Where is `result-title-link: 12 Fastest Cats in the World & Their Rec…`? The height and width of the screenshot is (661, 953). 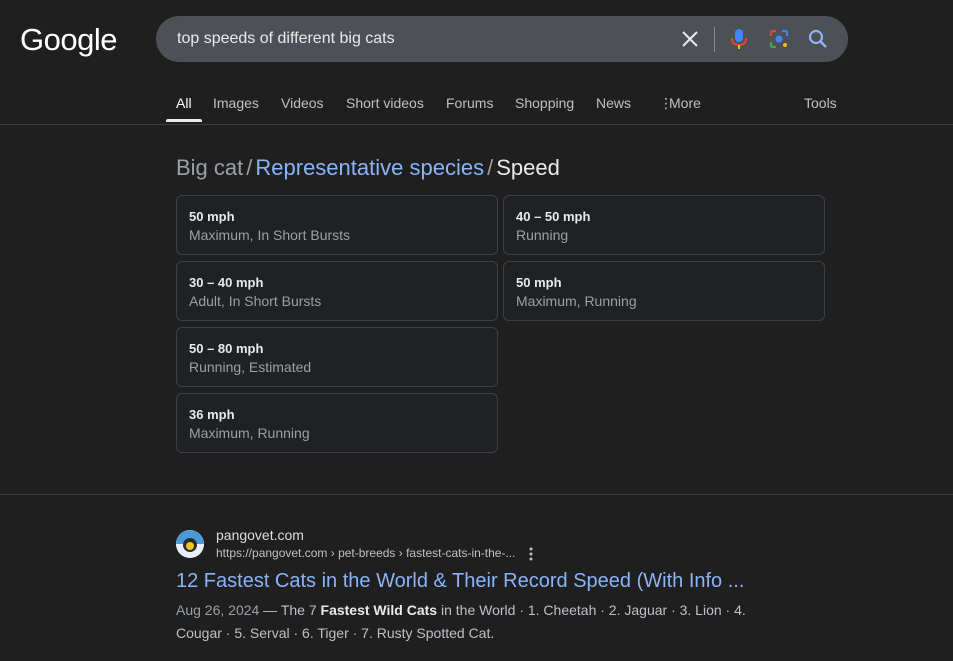 result-title-link: 12 Fastest Cats in the World & Their Rec… is located at coordinates (460, 581).